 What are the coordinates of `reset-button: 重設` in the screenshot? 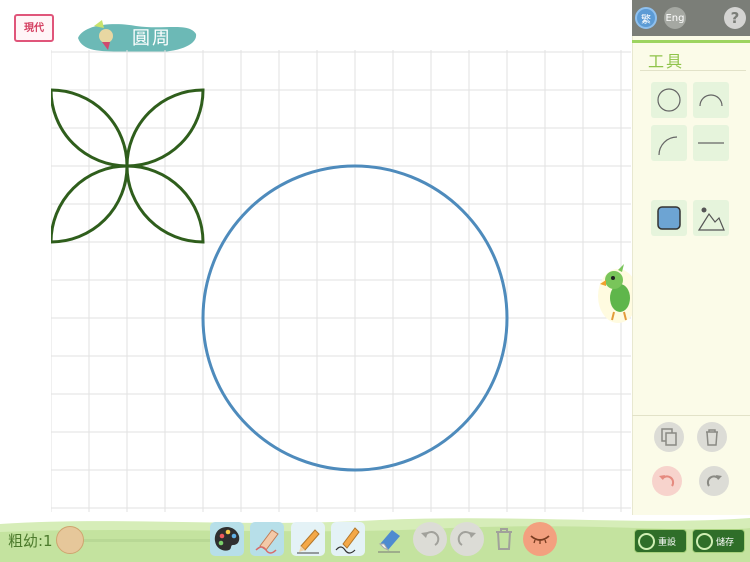 It's located at (660, 541).